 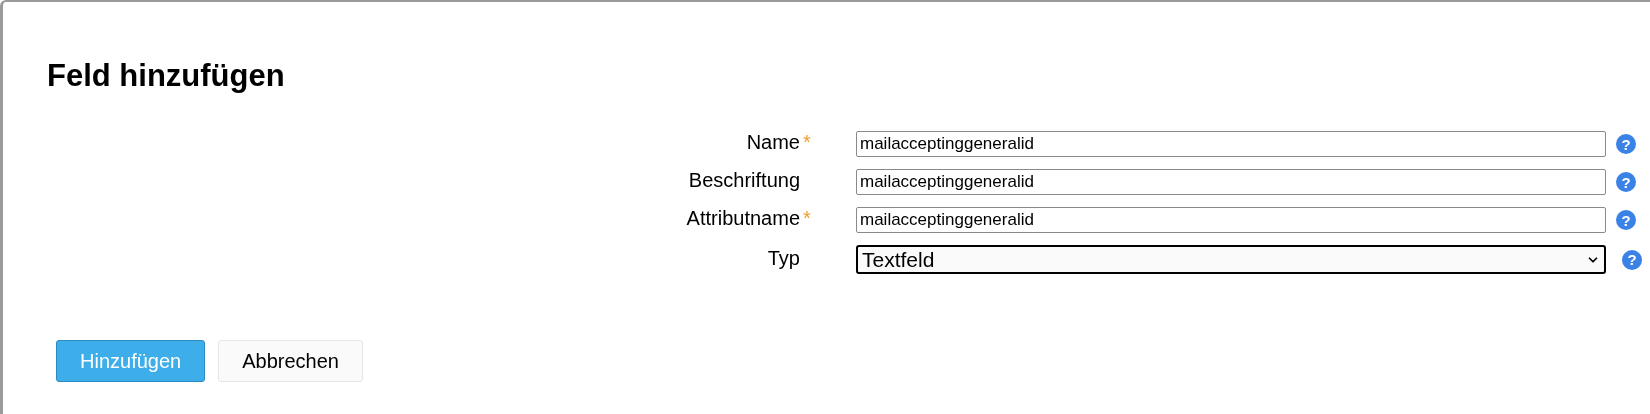 What do you see at coordinates (744, 180) in the screenshot?
I see `field-label: Beschriftung` at bounding box center [744, 180].